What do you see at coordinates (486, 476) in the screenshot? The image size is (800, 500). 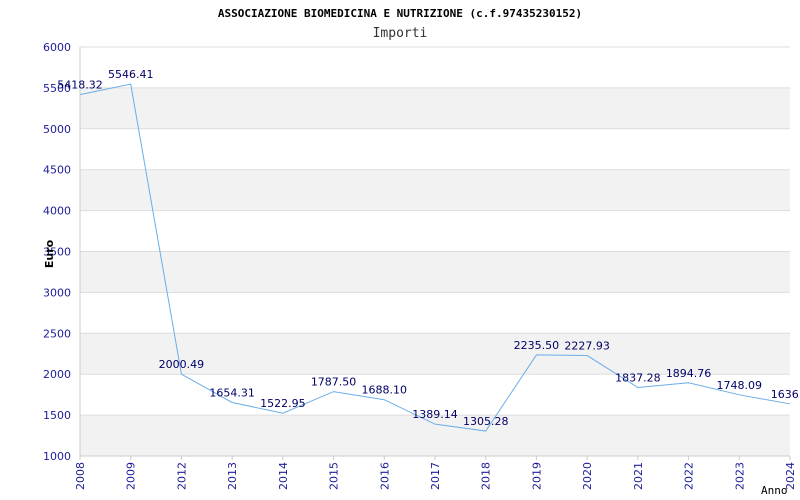 I see `x-tick-label: 2018` at bounding box center [486, 476].